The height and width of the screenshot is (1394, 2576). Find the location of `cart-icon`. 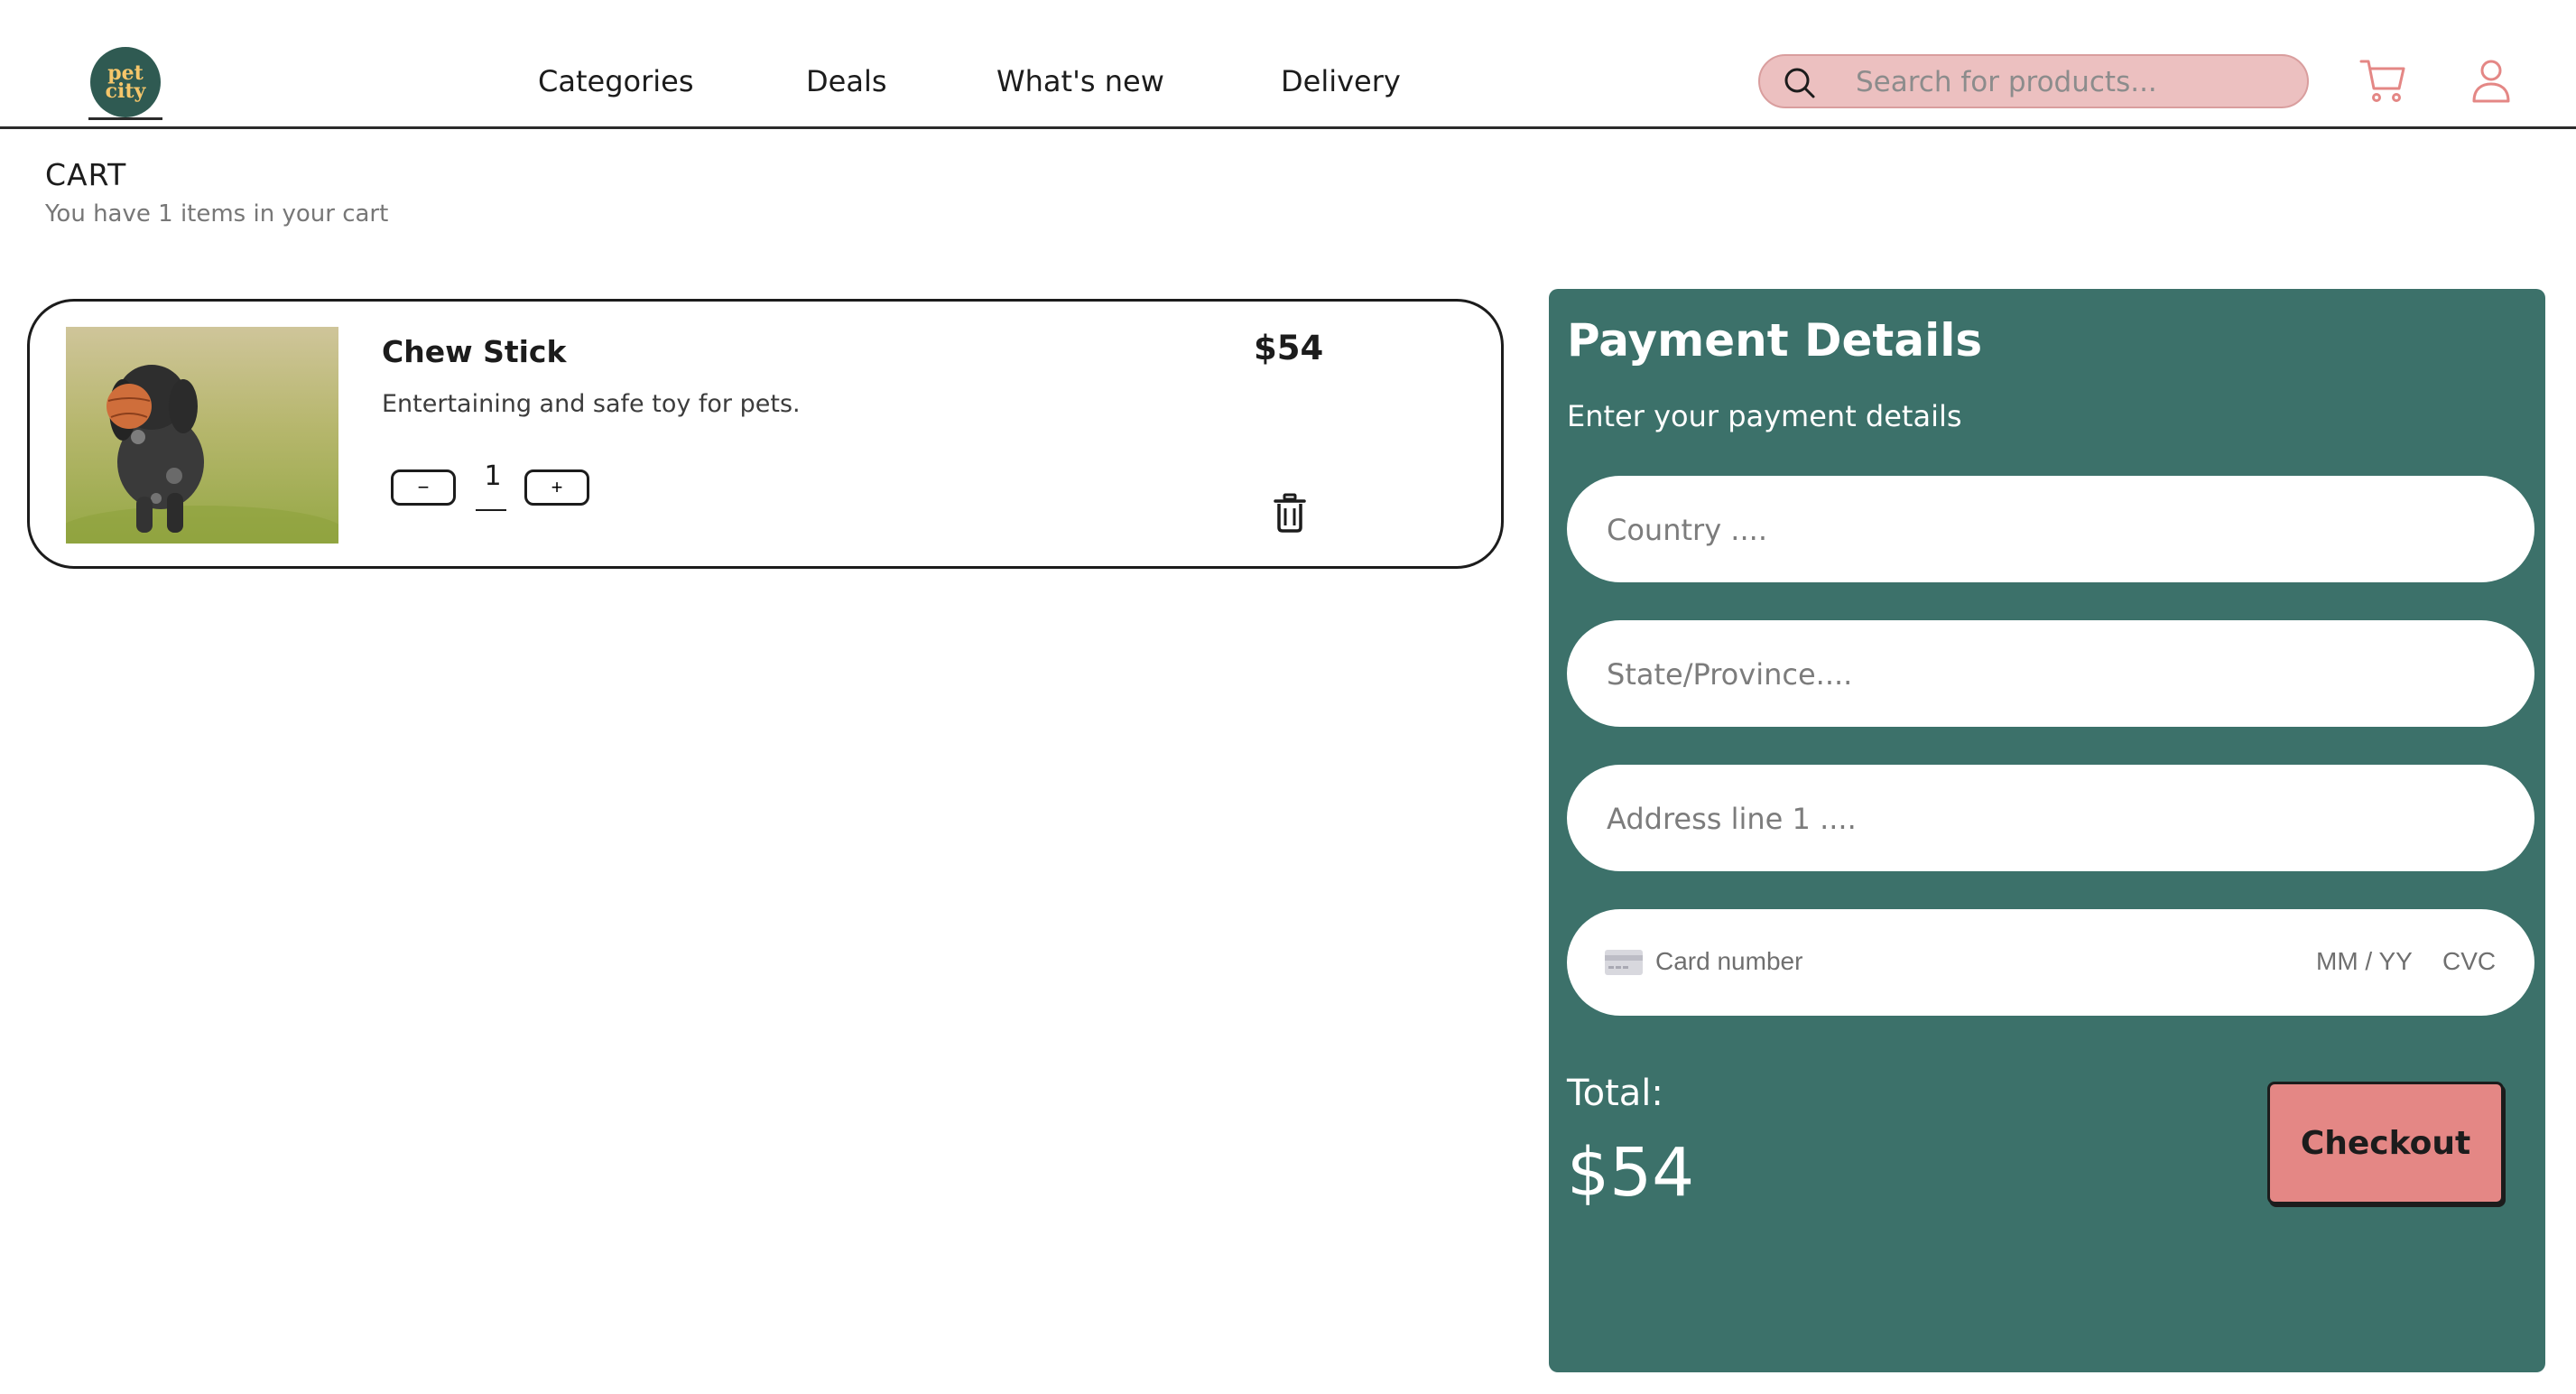

cart-icon is located at coordinates (2382, 82).